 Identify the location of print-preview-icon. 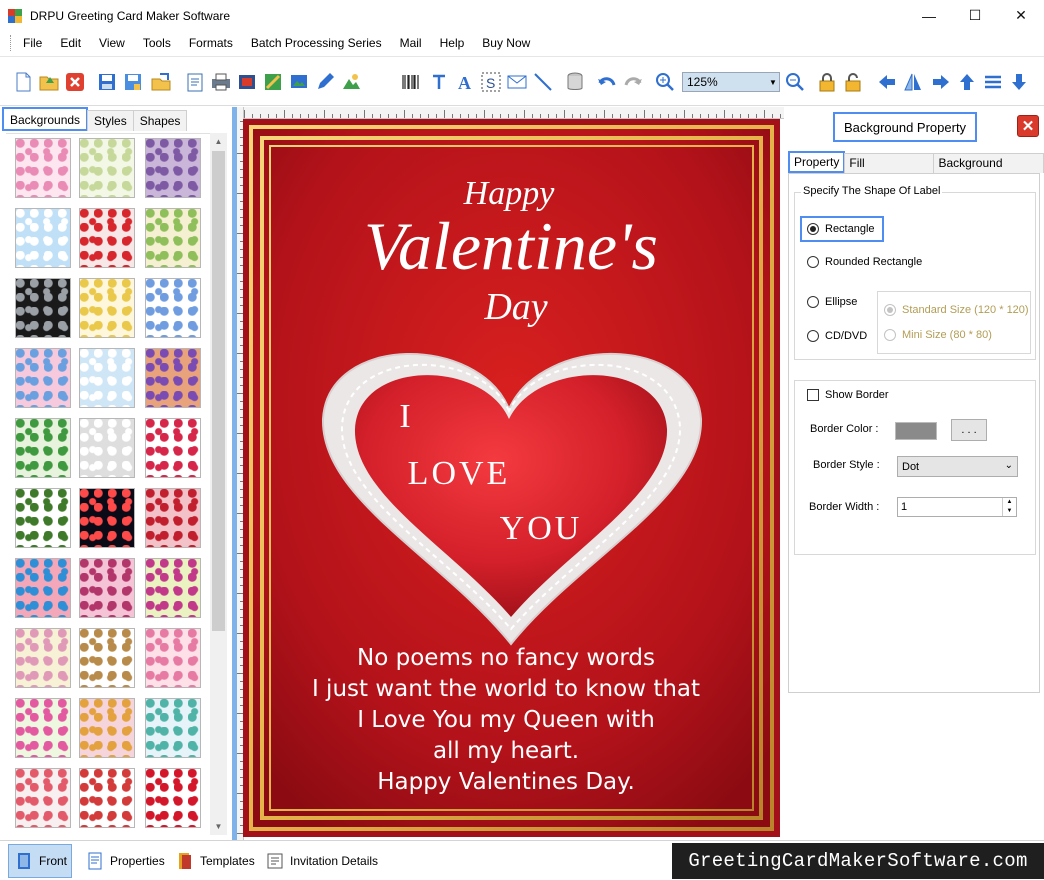
(247, 82).